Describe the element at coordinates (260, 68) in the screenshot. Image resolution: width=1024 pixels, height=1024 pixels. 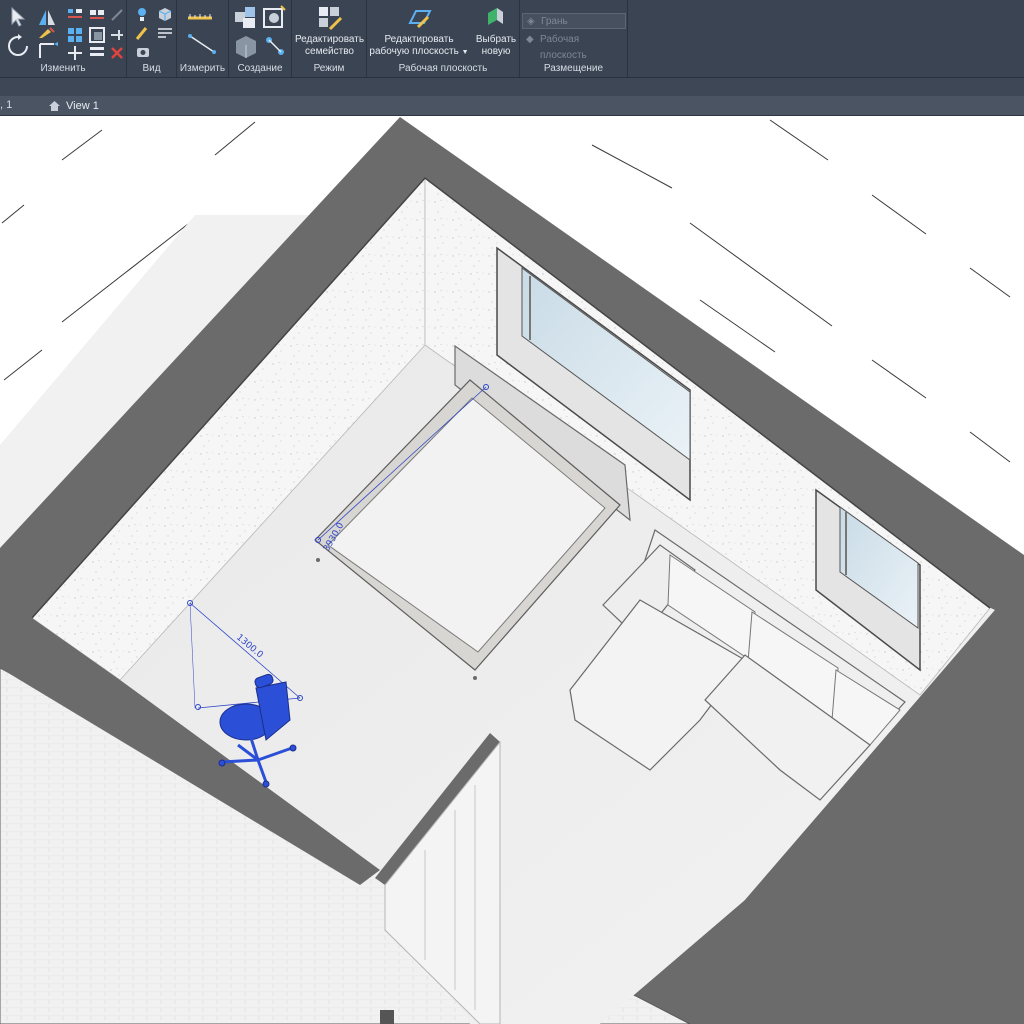
I see `panel-label-create: Создание` at that location.